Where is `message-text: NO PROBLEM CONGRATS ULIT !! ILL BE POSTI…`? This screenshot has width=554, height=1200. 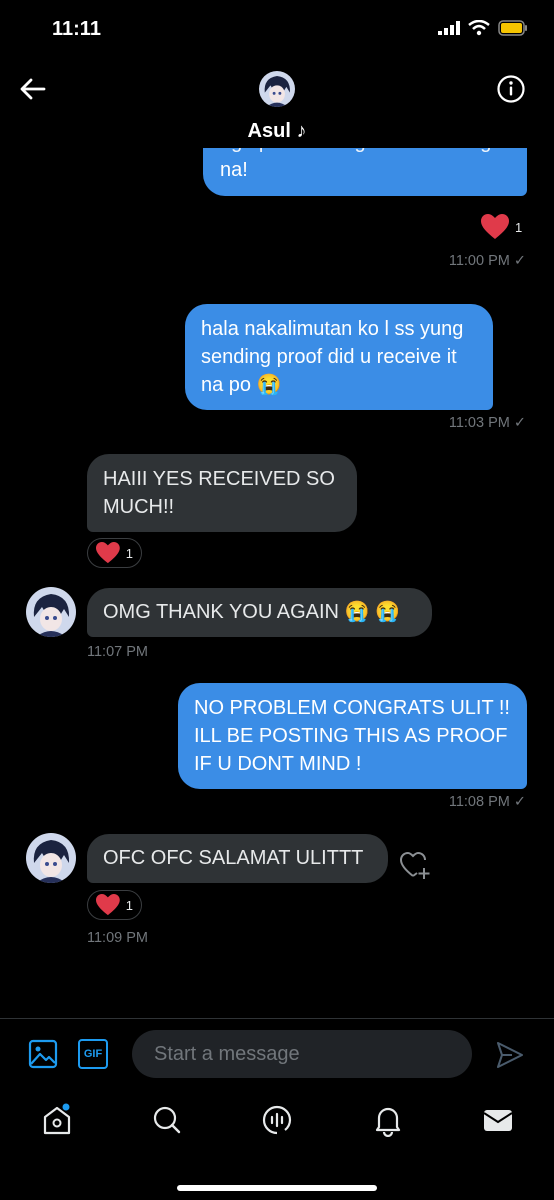 message-text: NO PROBLEM CONGRATS ULIT !! ILL BE POSTI… is located at coordinates (352, 736).